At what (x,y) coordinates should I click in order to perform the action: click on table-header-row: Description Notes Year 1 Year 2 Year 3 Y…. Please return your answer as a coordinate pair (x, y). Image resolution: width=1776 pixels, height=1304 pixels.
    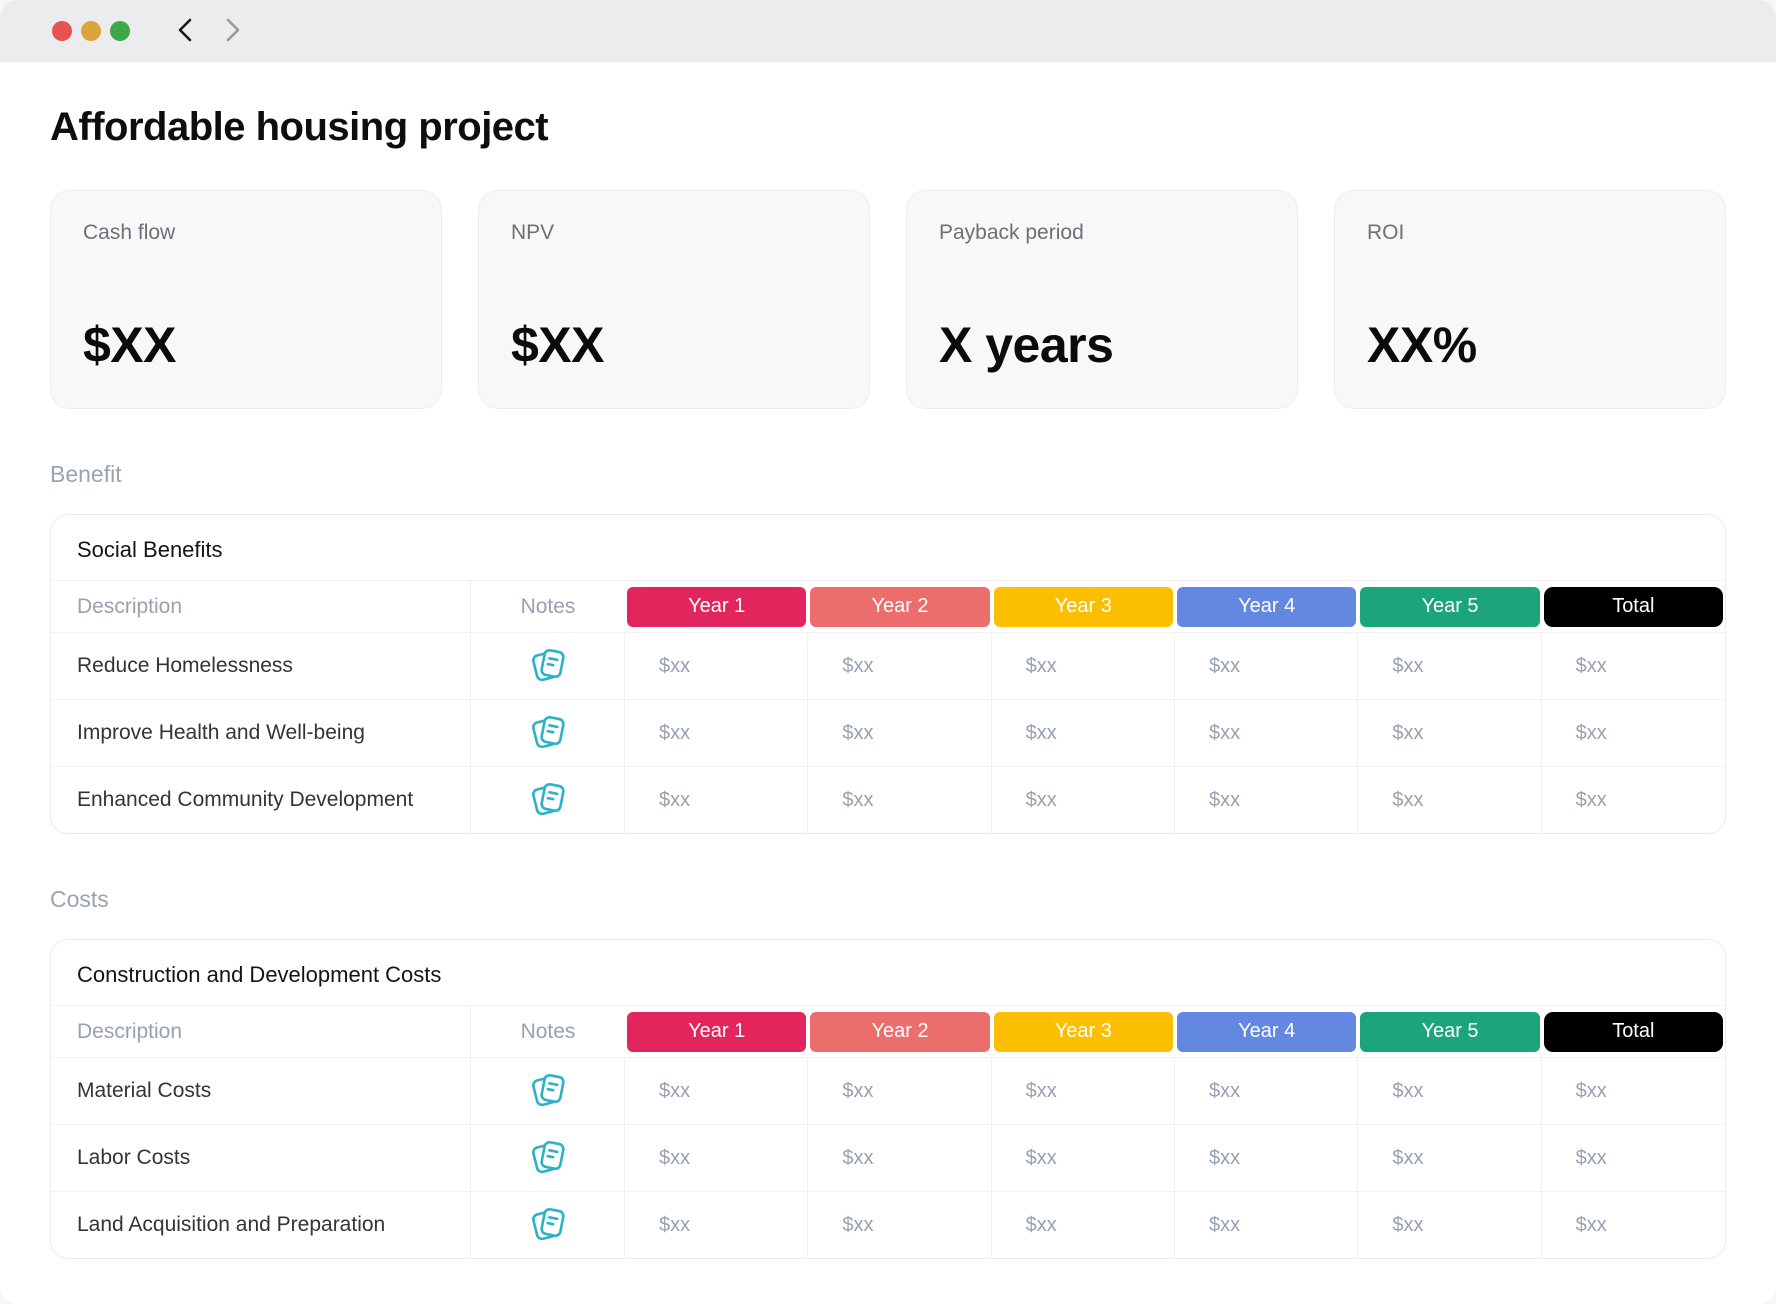
    Looking at the image, I should click on (888, 606).